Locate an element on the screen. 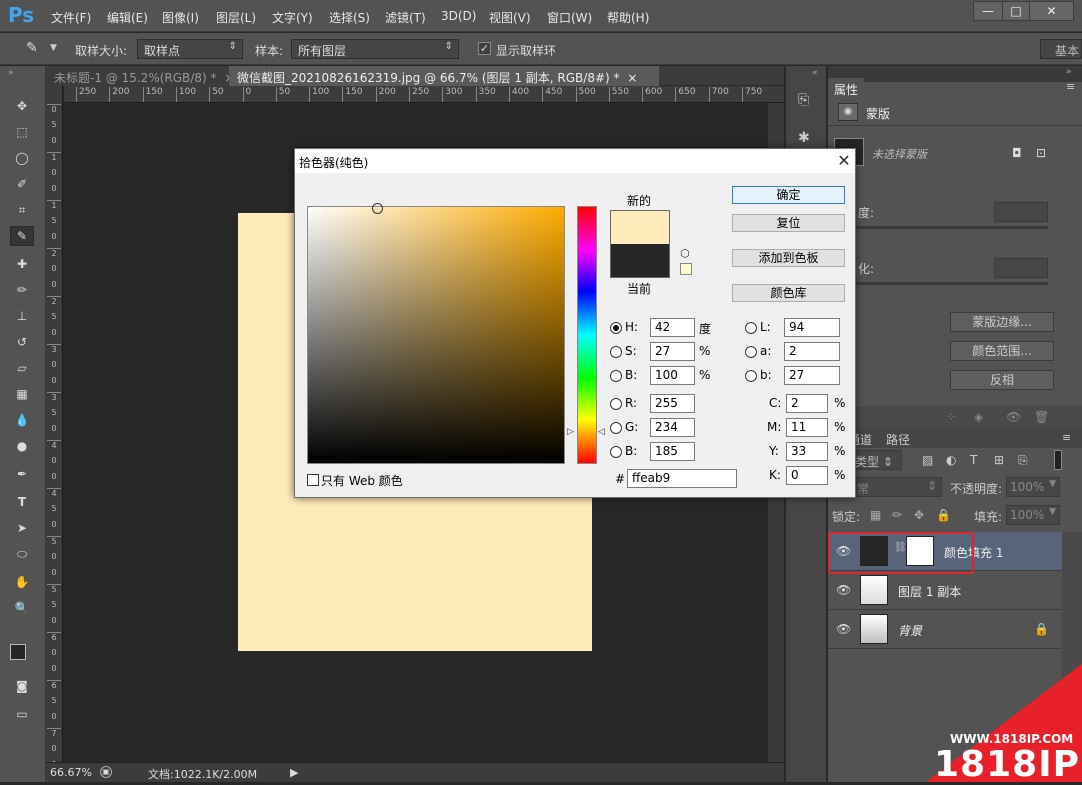 This screenshot has height=785, width=1082. dodge-tool-icon: ● is located at coordinates (22, 446).